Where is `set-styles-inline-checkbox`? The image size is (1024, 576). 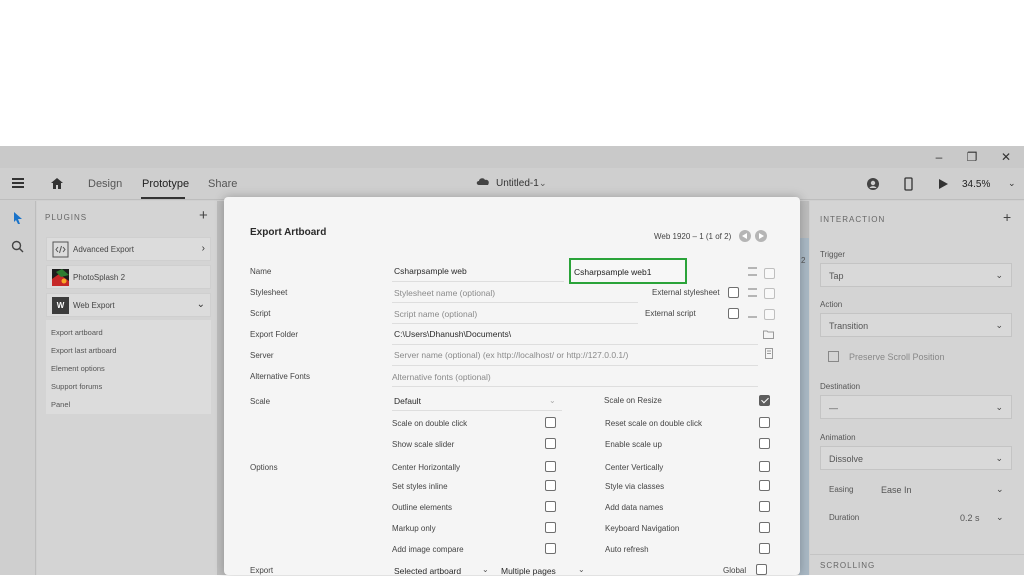
set-styles-inline-checkbox is located at coordinates (550, 485).